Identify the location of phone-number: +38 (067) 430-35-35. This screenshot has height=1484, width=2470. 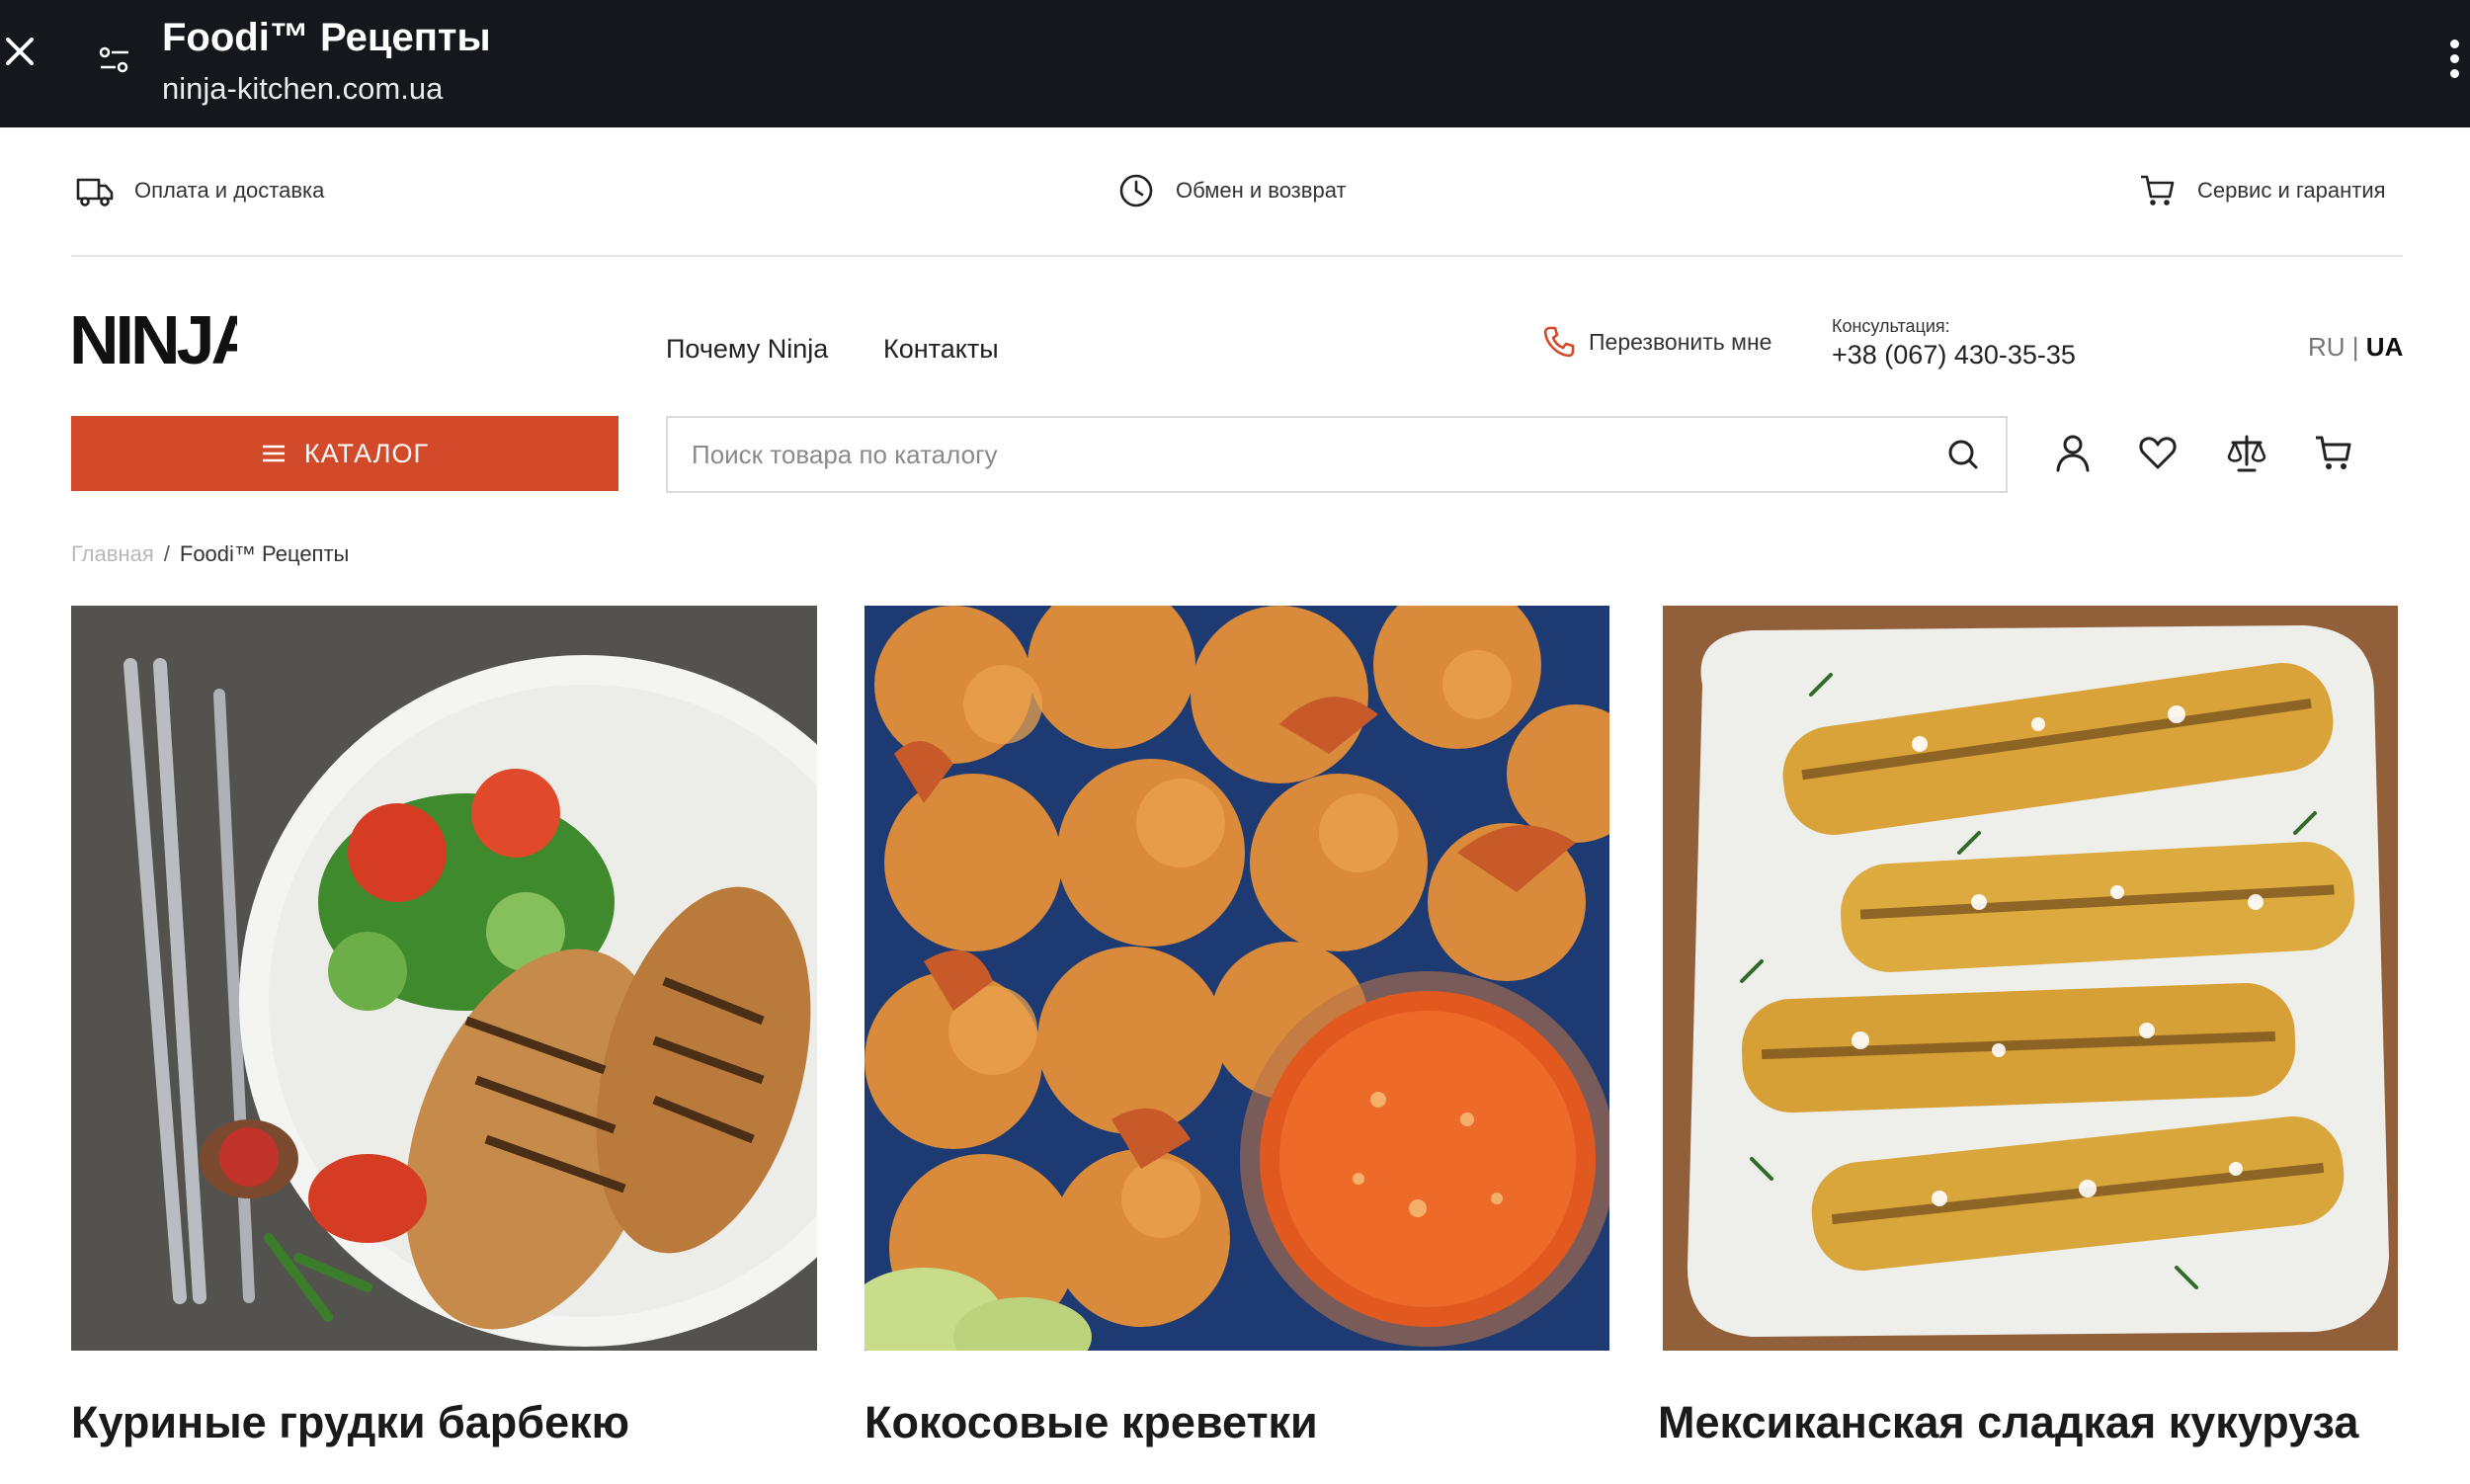
(1954, 355).